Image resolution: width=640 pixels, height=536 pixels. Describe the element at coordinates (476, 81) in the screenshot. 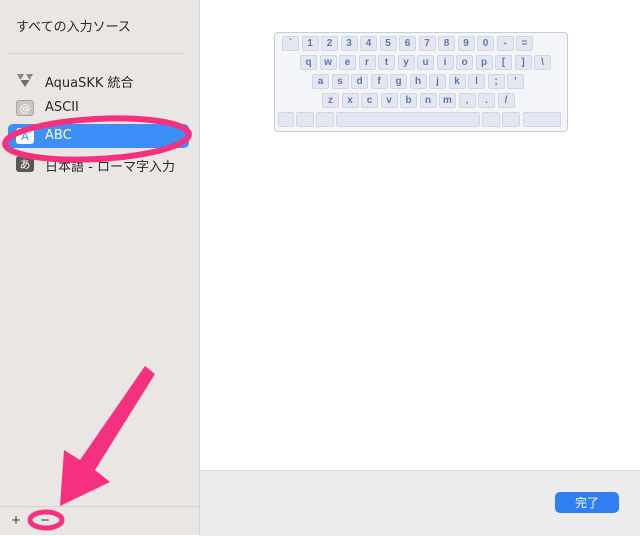

I see `keyboard-key: l` at that location.